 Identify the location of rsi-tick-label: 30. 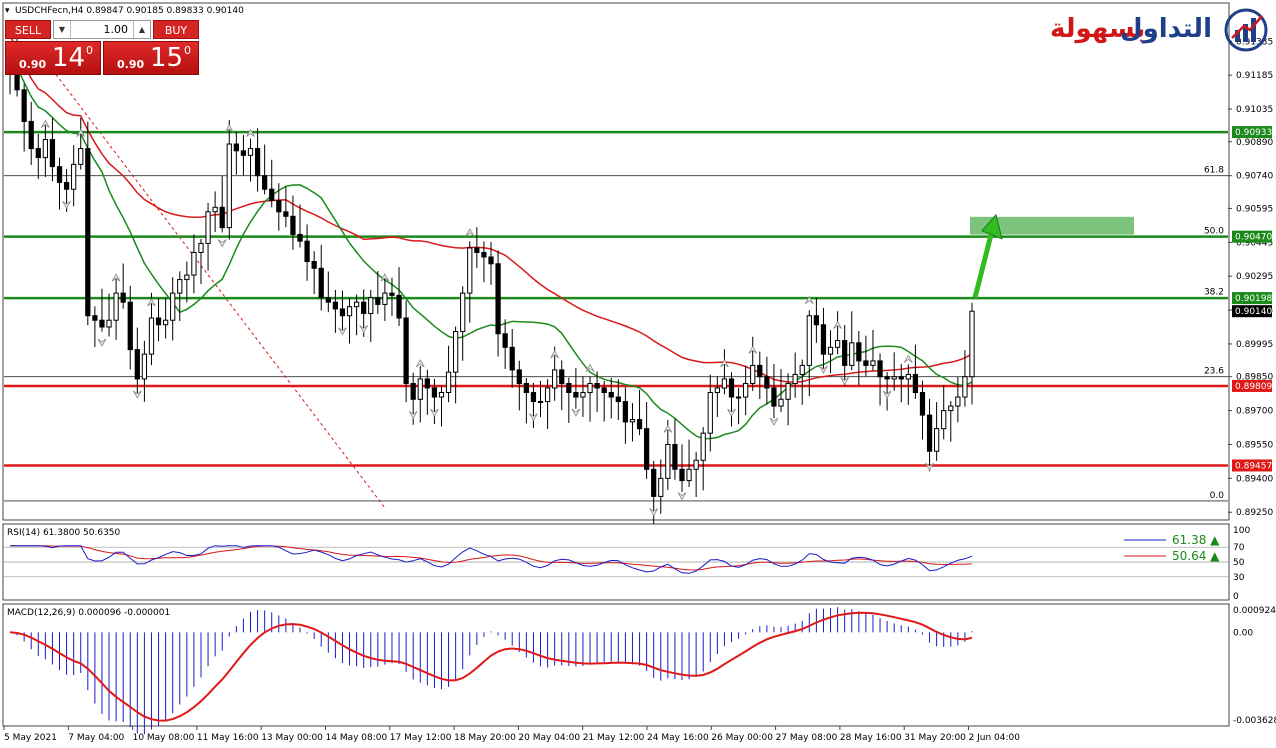
(1239, 578).